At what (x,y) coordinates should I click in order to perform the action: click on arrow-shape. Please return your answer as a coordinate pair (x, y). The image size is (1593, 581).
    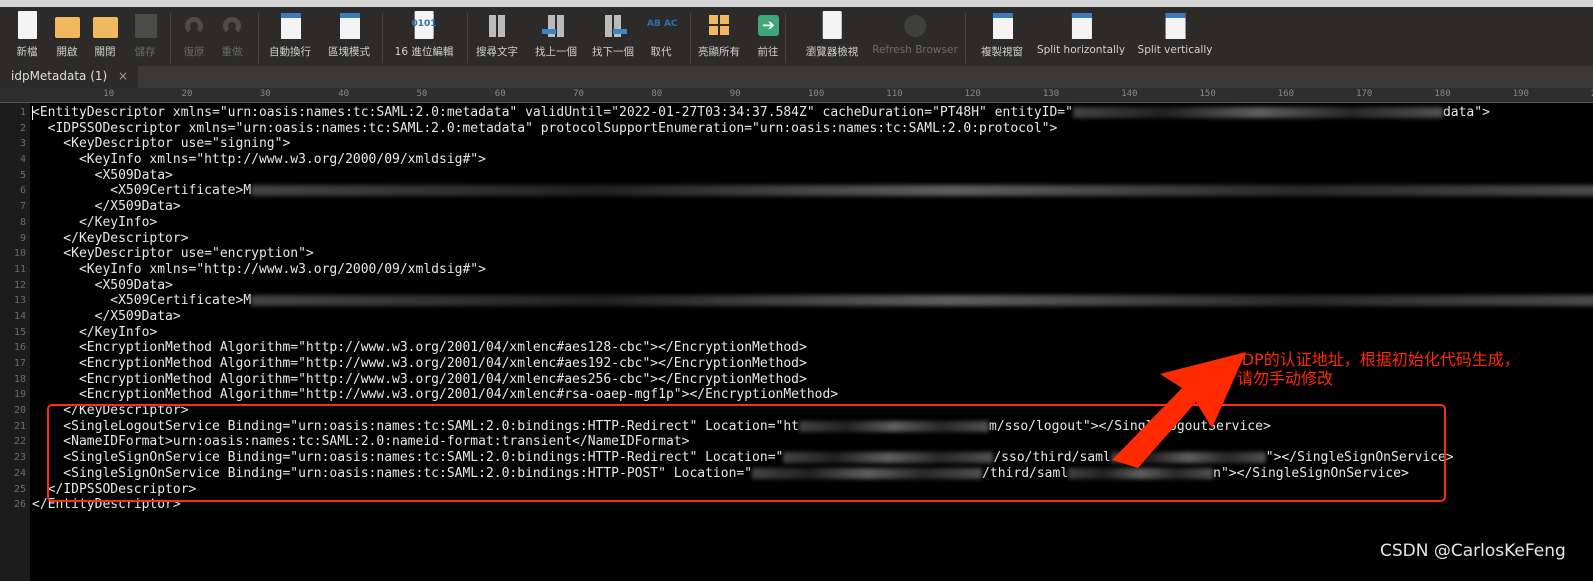
    Looking at the image, I should click on (1179, 410).